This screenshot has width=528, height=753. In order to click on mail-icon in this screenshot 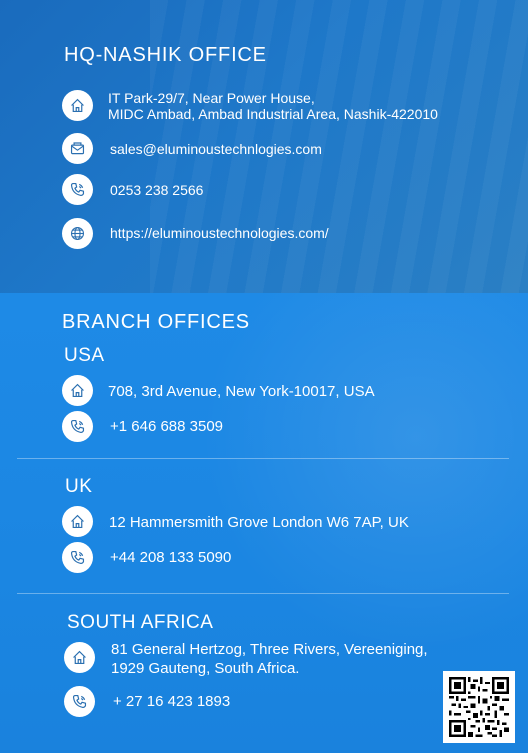, I will do `click(77, 148)`.